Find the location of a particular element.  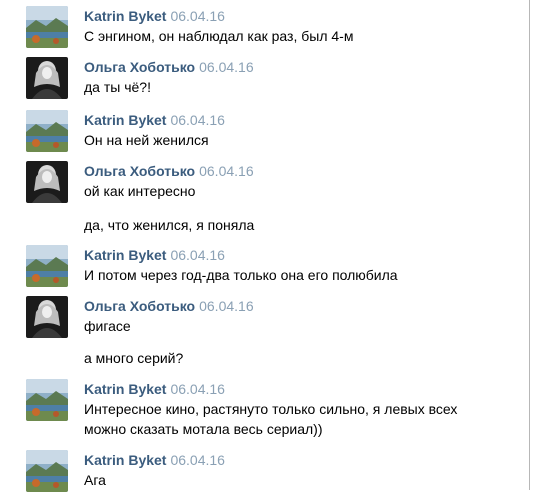

scrollbar-track is located at coordinates (536, 245).